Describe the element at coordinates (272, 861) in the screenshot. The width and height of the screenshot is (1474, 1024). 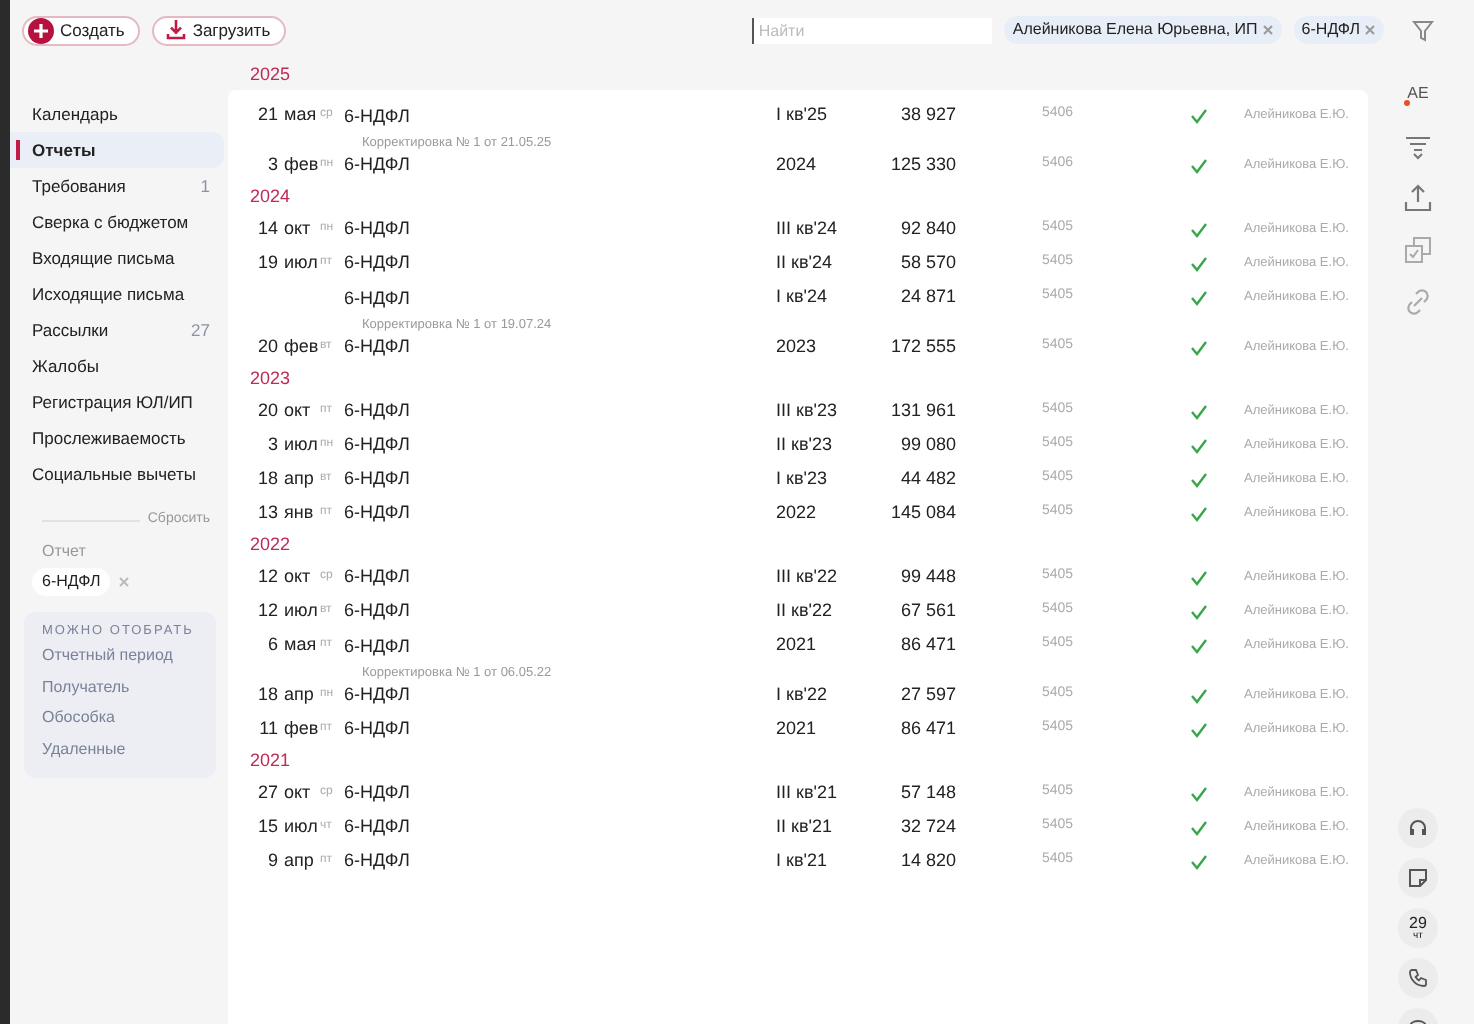
I see `date-day: 9` at that location.